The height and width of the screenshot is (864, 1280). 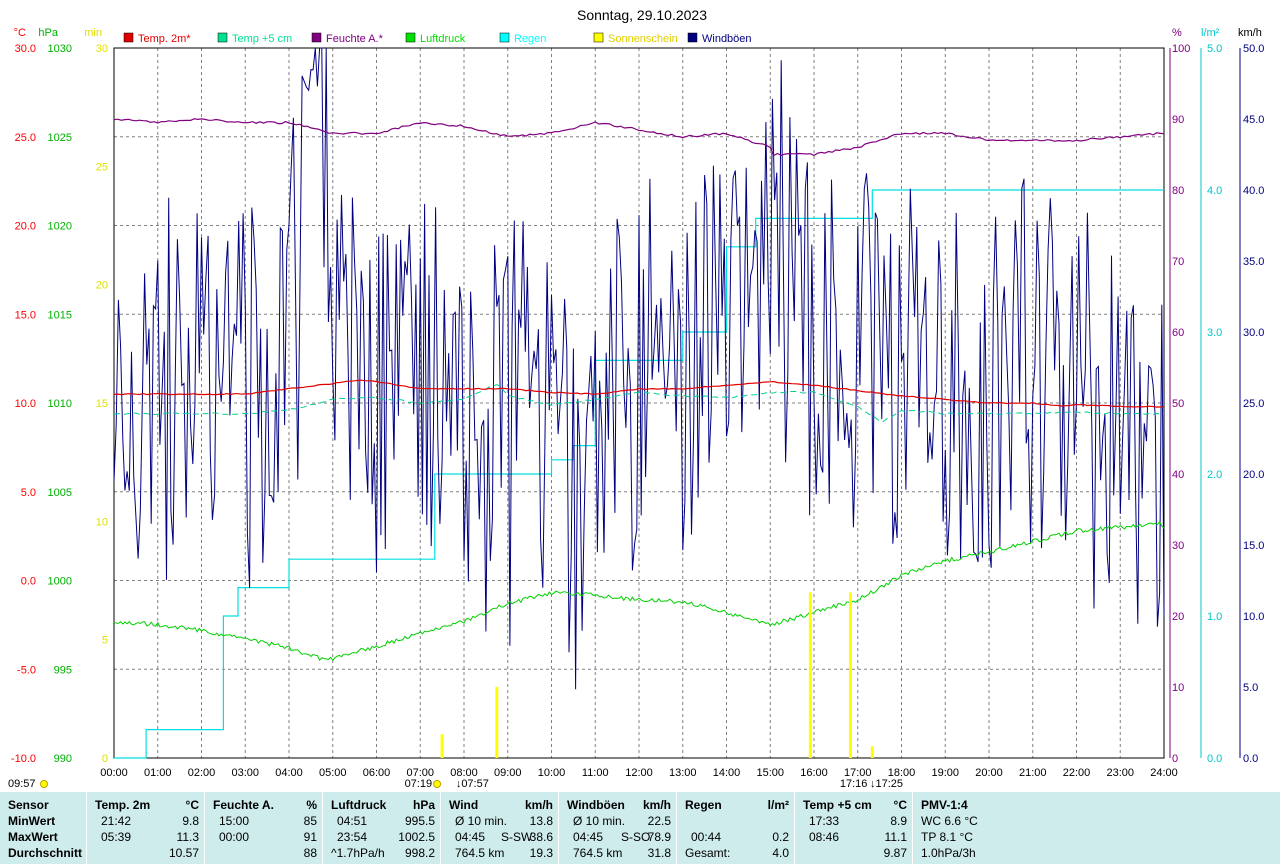 What do you see at coordinates (355, 39) in the screenshot?
I see `legend-entry-label: Feuchte A.*` at bounding box center [355, 39].